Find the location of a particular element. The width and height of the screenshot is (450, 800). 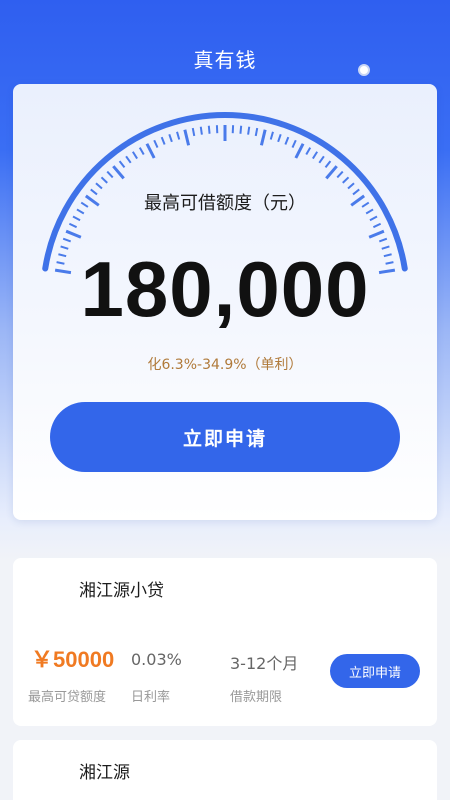

max-credit-label: 最高可借额度（元） is located at coordinates (225, 203).